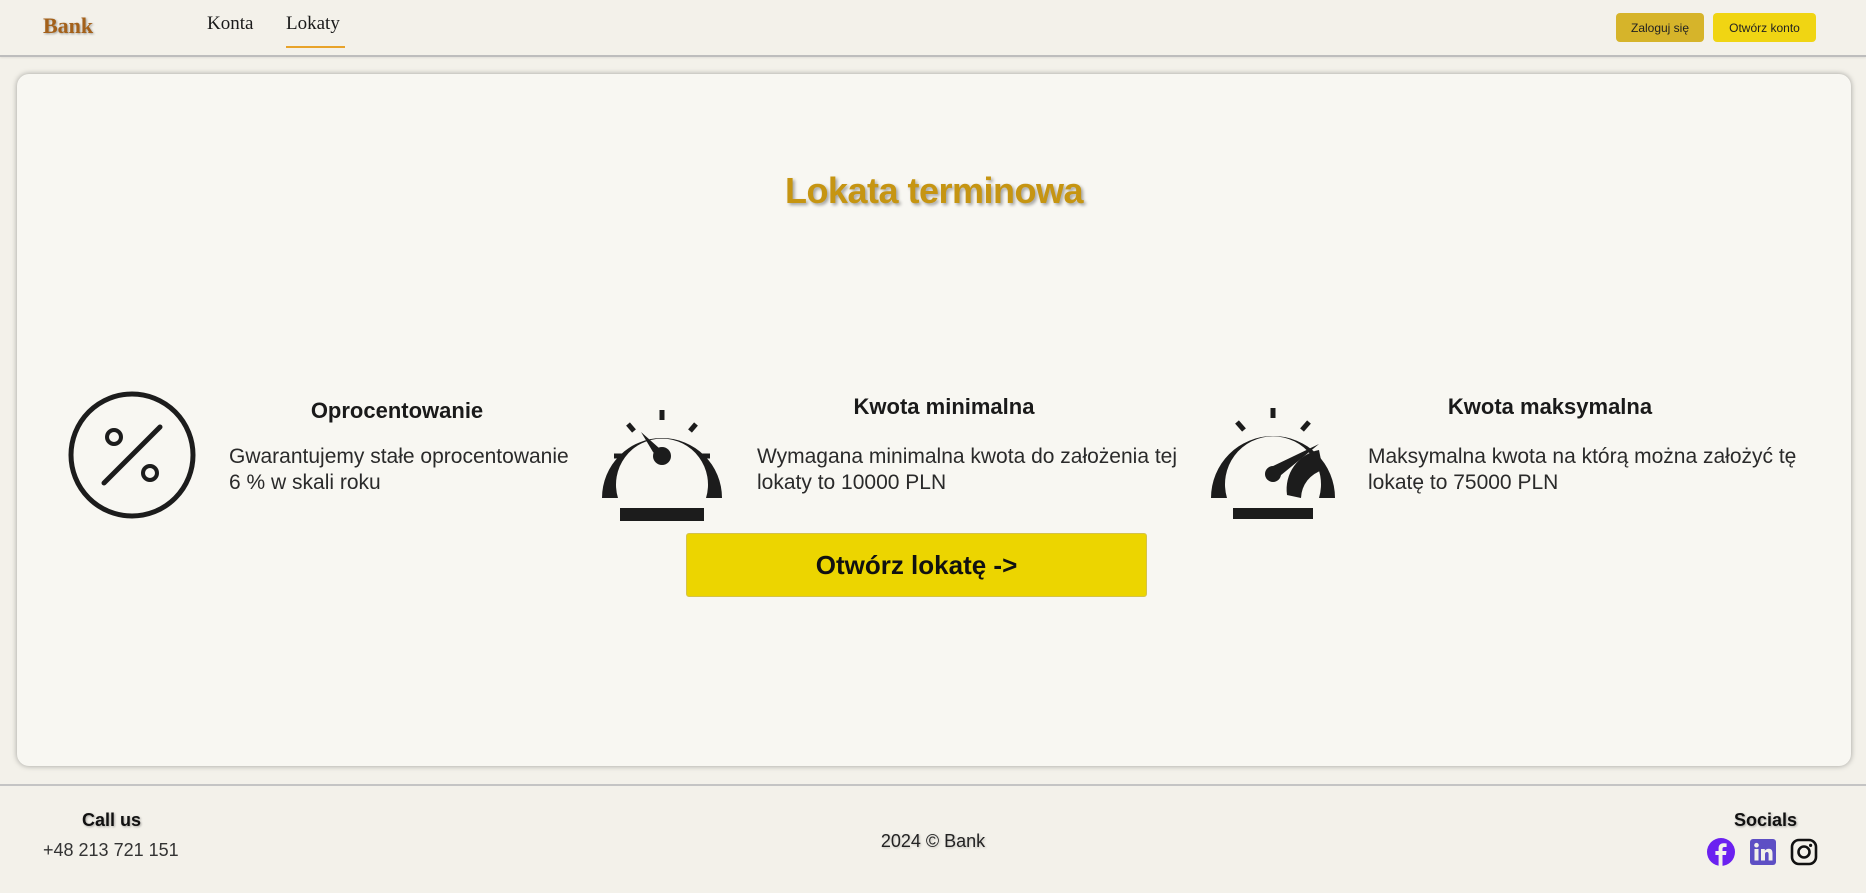 The height and width of the screenshot is (893, 1866). Describe the element at coordinates (944, 406) in the screenshot. I see `feature-title-min-amount: Kwota minimalna` at that location.